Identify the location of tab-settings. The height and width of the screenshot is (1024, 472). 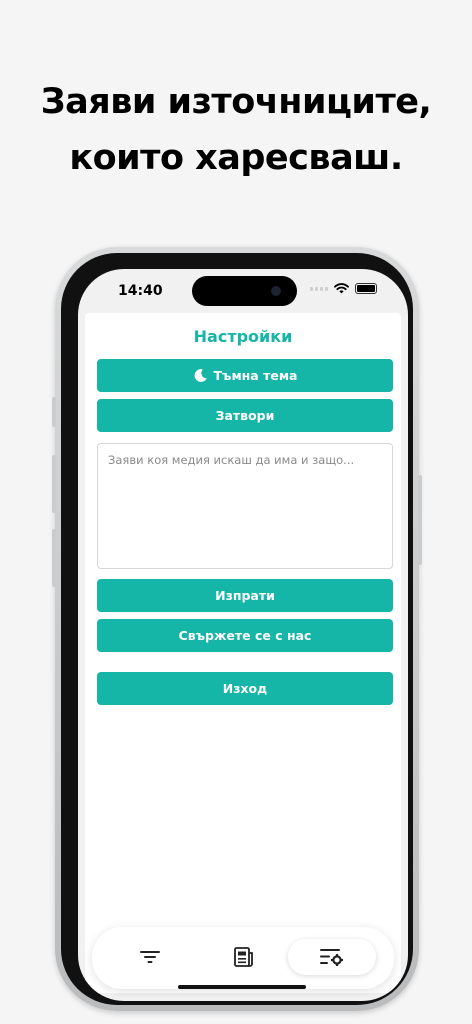
(332, 957).